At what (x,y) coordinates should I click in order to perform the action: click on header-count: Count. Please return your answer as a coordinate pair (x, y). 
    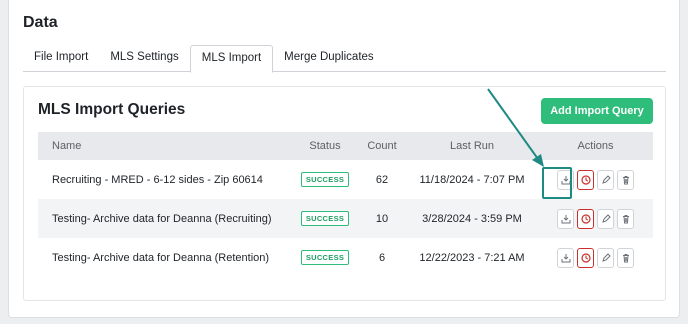
    Looking at the image, I should click on (382, 146).